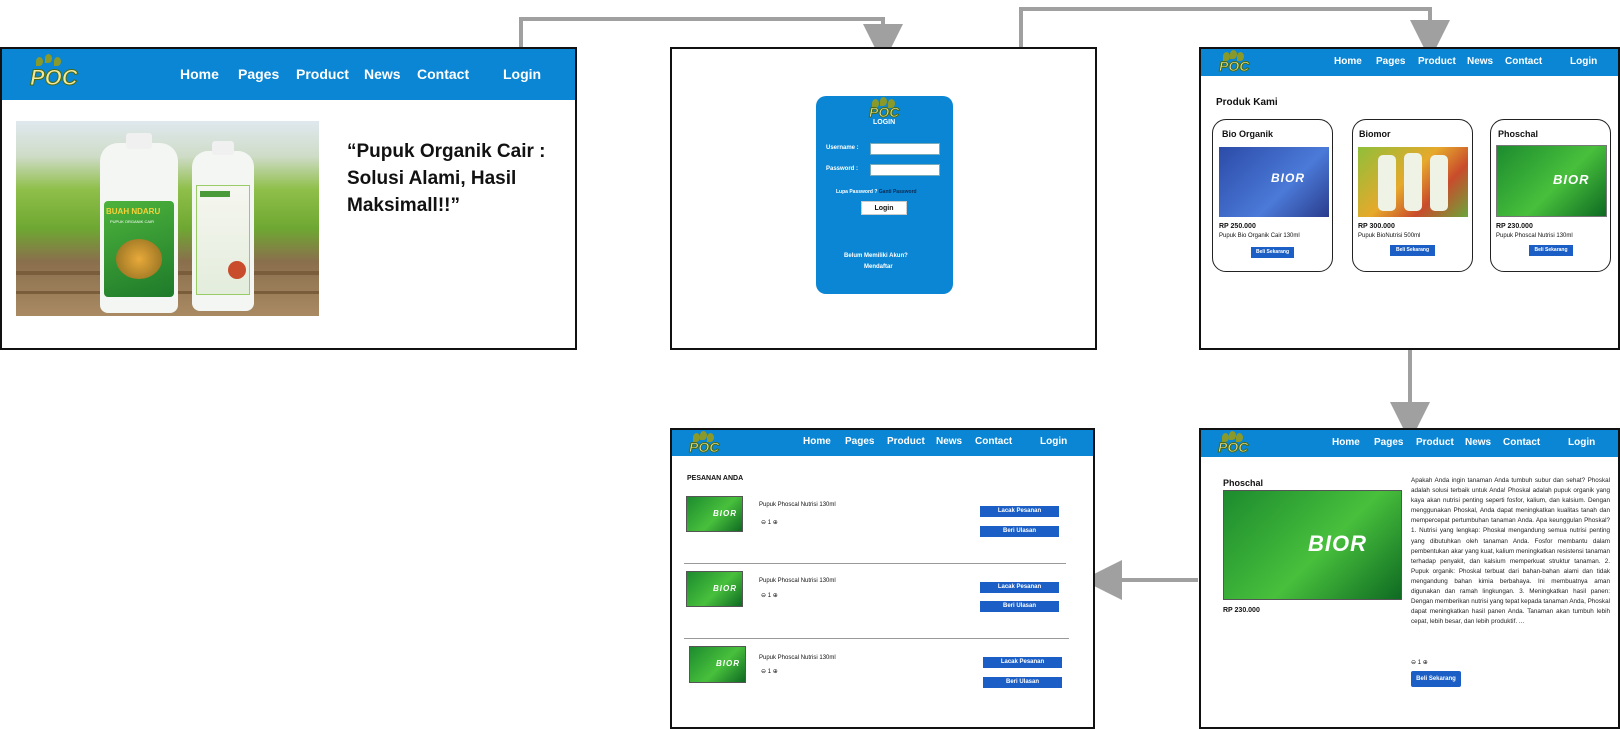 Image resolution: width=1620 pixels, height=729 pixels. What do you see at coordinates (223, 226) in the screenshot?
I see `bottle-back` at bounding box center [223, 226].